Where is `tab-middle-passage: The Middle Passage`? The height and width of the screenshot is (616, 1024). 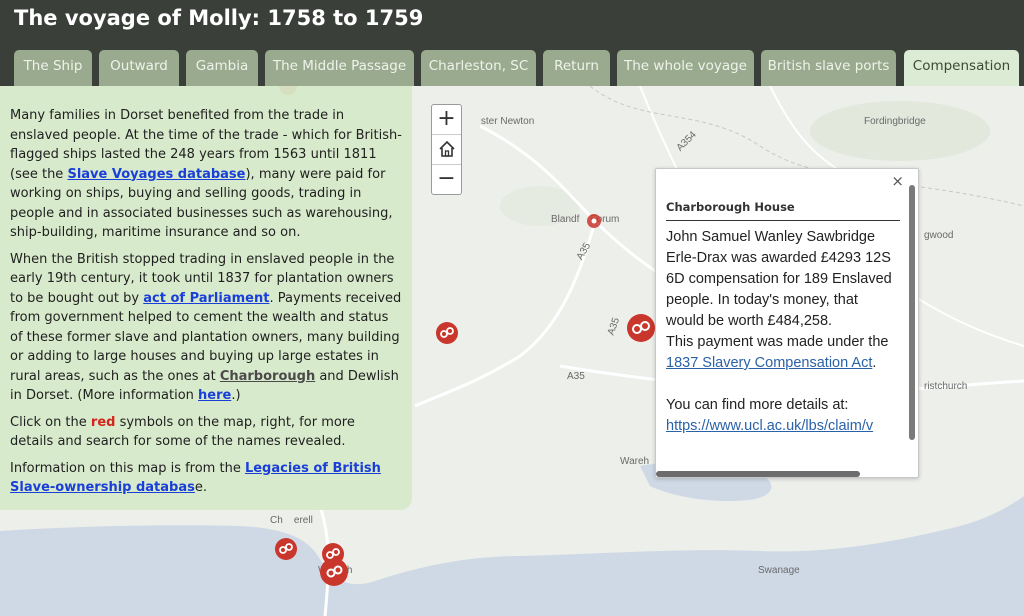
tab-middle-passage: The Middle Passage is located at coordinates (339, 68).